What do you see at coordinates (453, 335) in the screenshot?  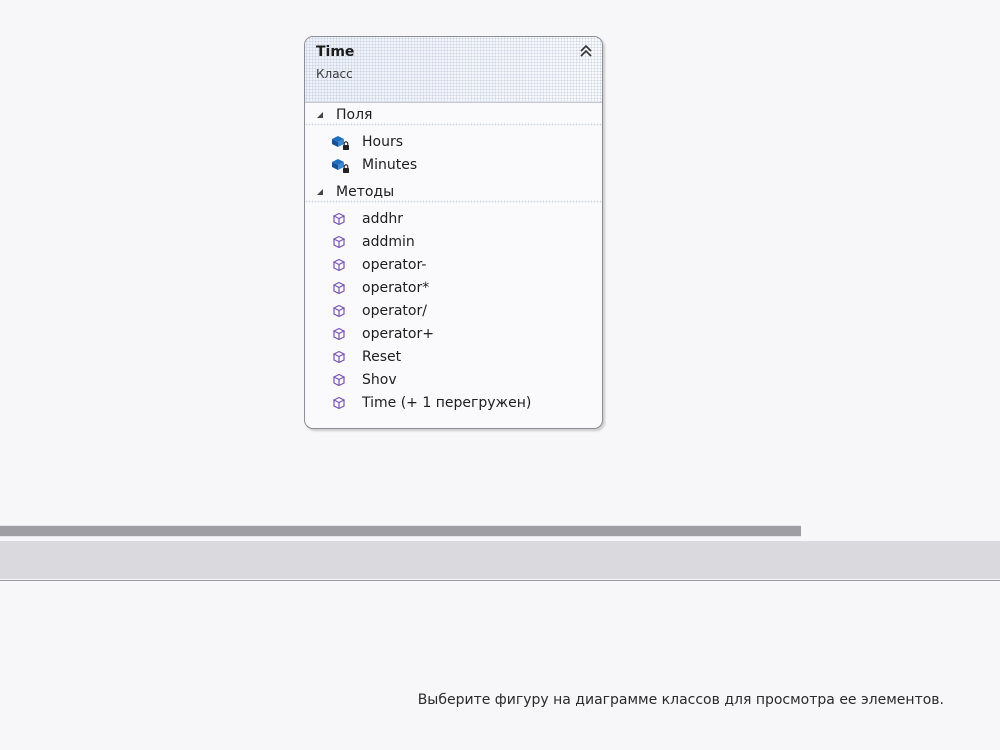 I see `method-item: operator+` at bounding box center [453, 335].